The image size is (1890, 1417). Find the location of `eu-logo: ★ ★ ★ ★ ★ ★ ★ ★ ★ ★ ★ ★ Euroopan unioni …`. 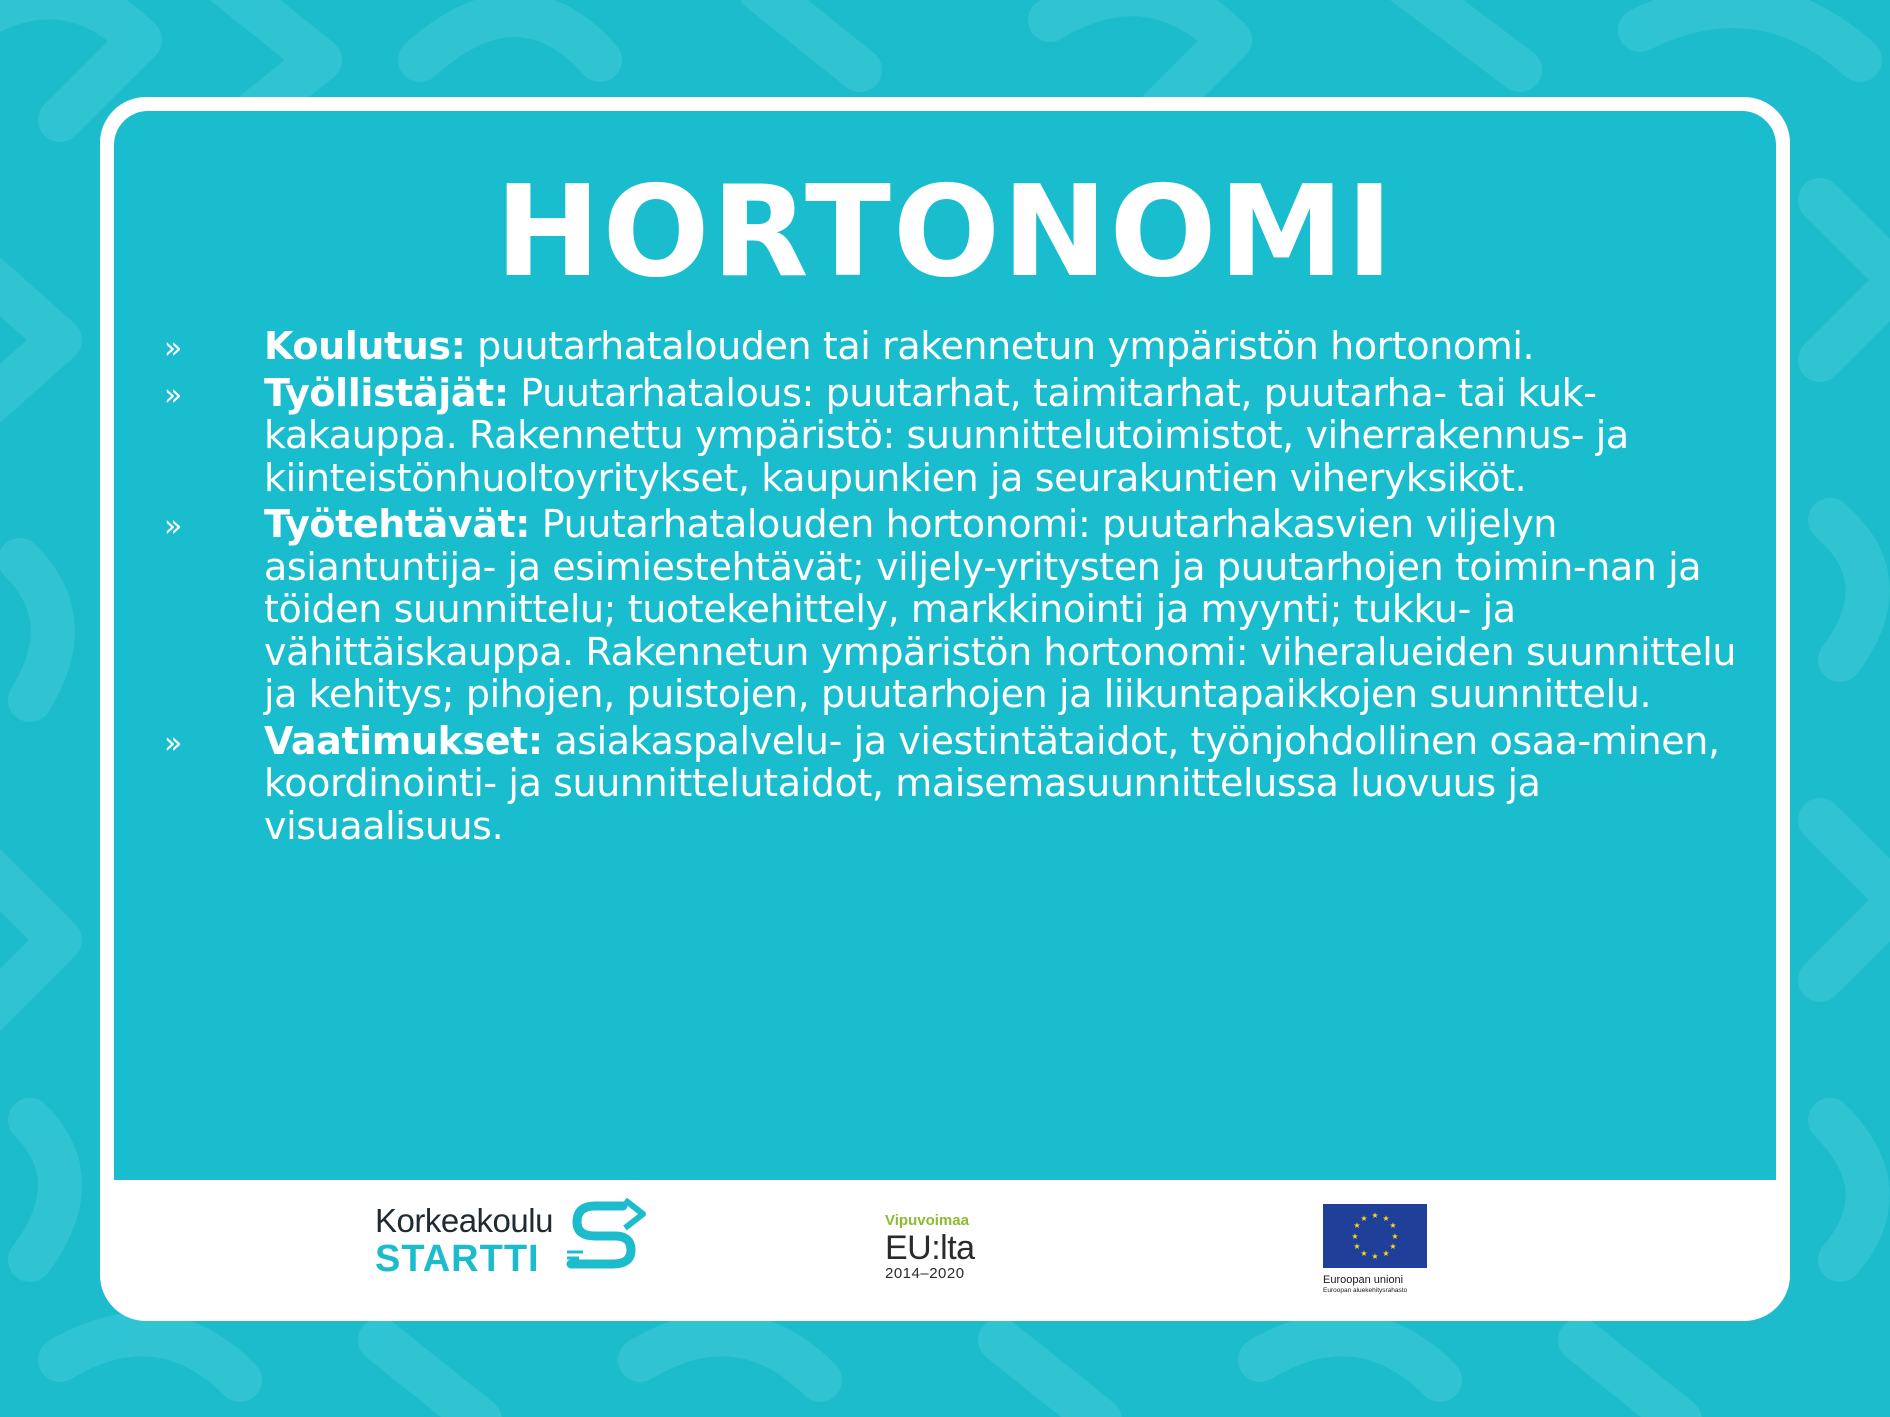

eu-logo: ★ ★ ★ ★ ★ ★ ★ ★ ★ ★ ★ ★ Euroopan unioni … is located at coordinates (1378, 1249).